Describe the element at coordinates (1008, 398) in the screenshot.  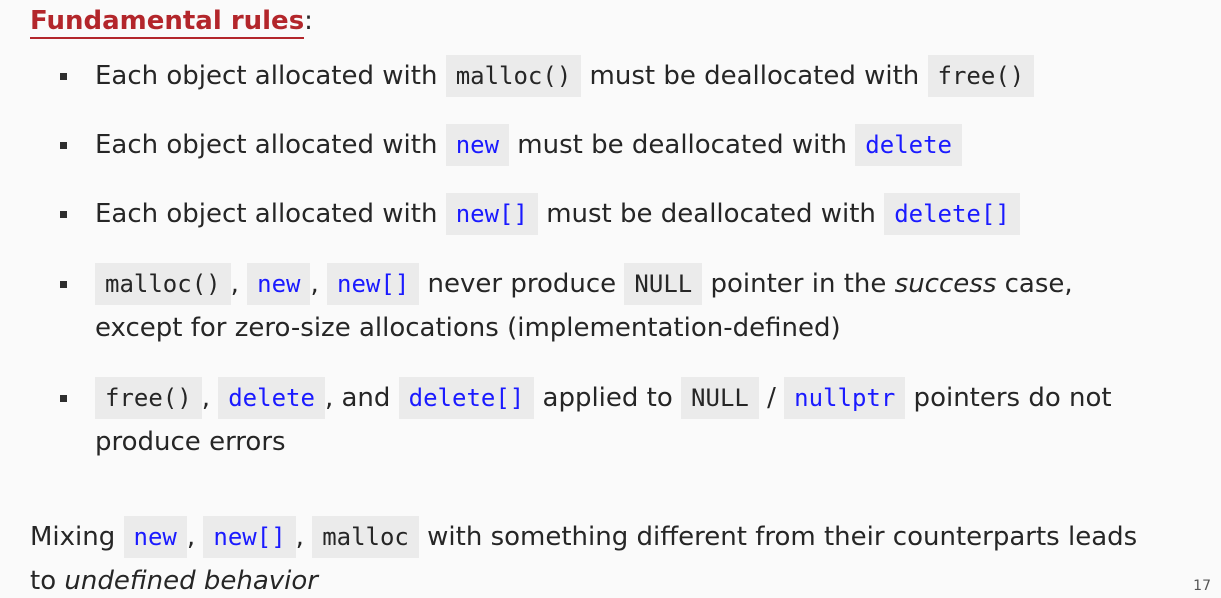
I see `rule-text-segment: pointers do not` at that location.